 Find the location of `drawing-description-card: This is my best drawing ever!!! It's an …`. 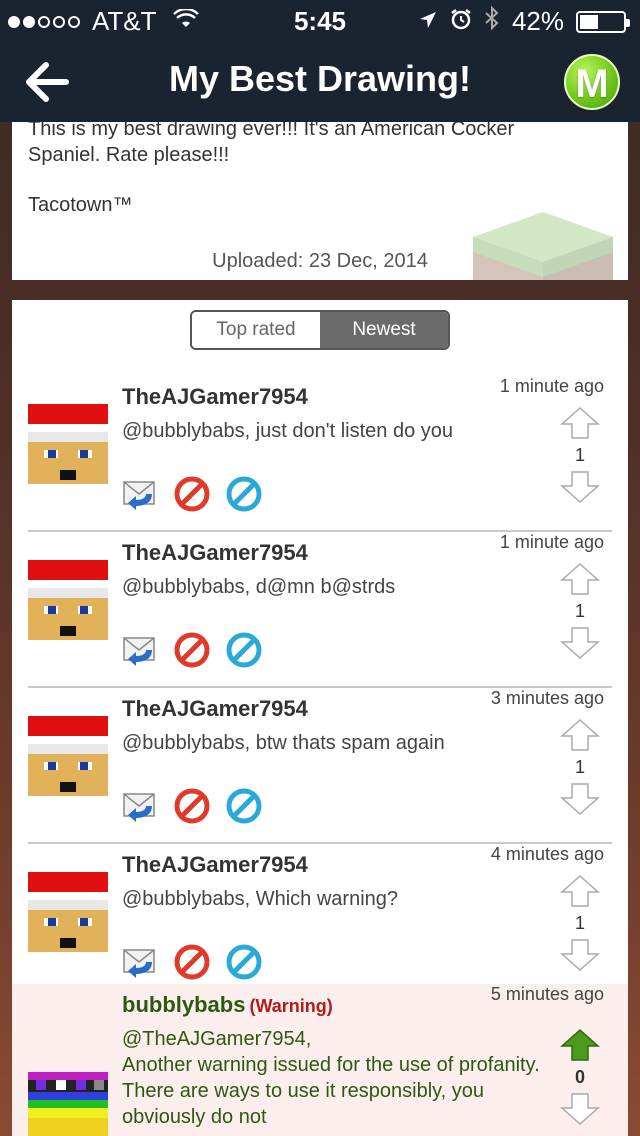

drawing-description-card: This is my best drawing ever!!! It's an … is located at coordinates (320, 201).